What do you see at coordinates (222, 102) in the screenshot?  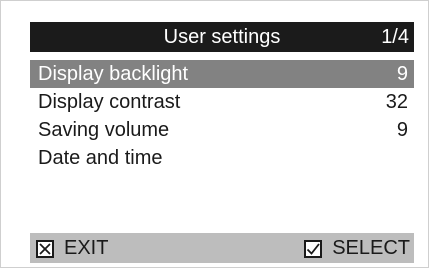 I see `menu-item-display-contrast: Display contrast 32` at bounding box center [222, 102].